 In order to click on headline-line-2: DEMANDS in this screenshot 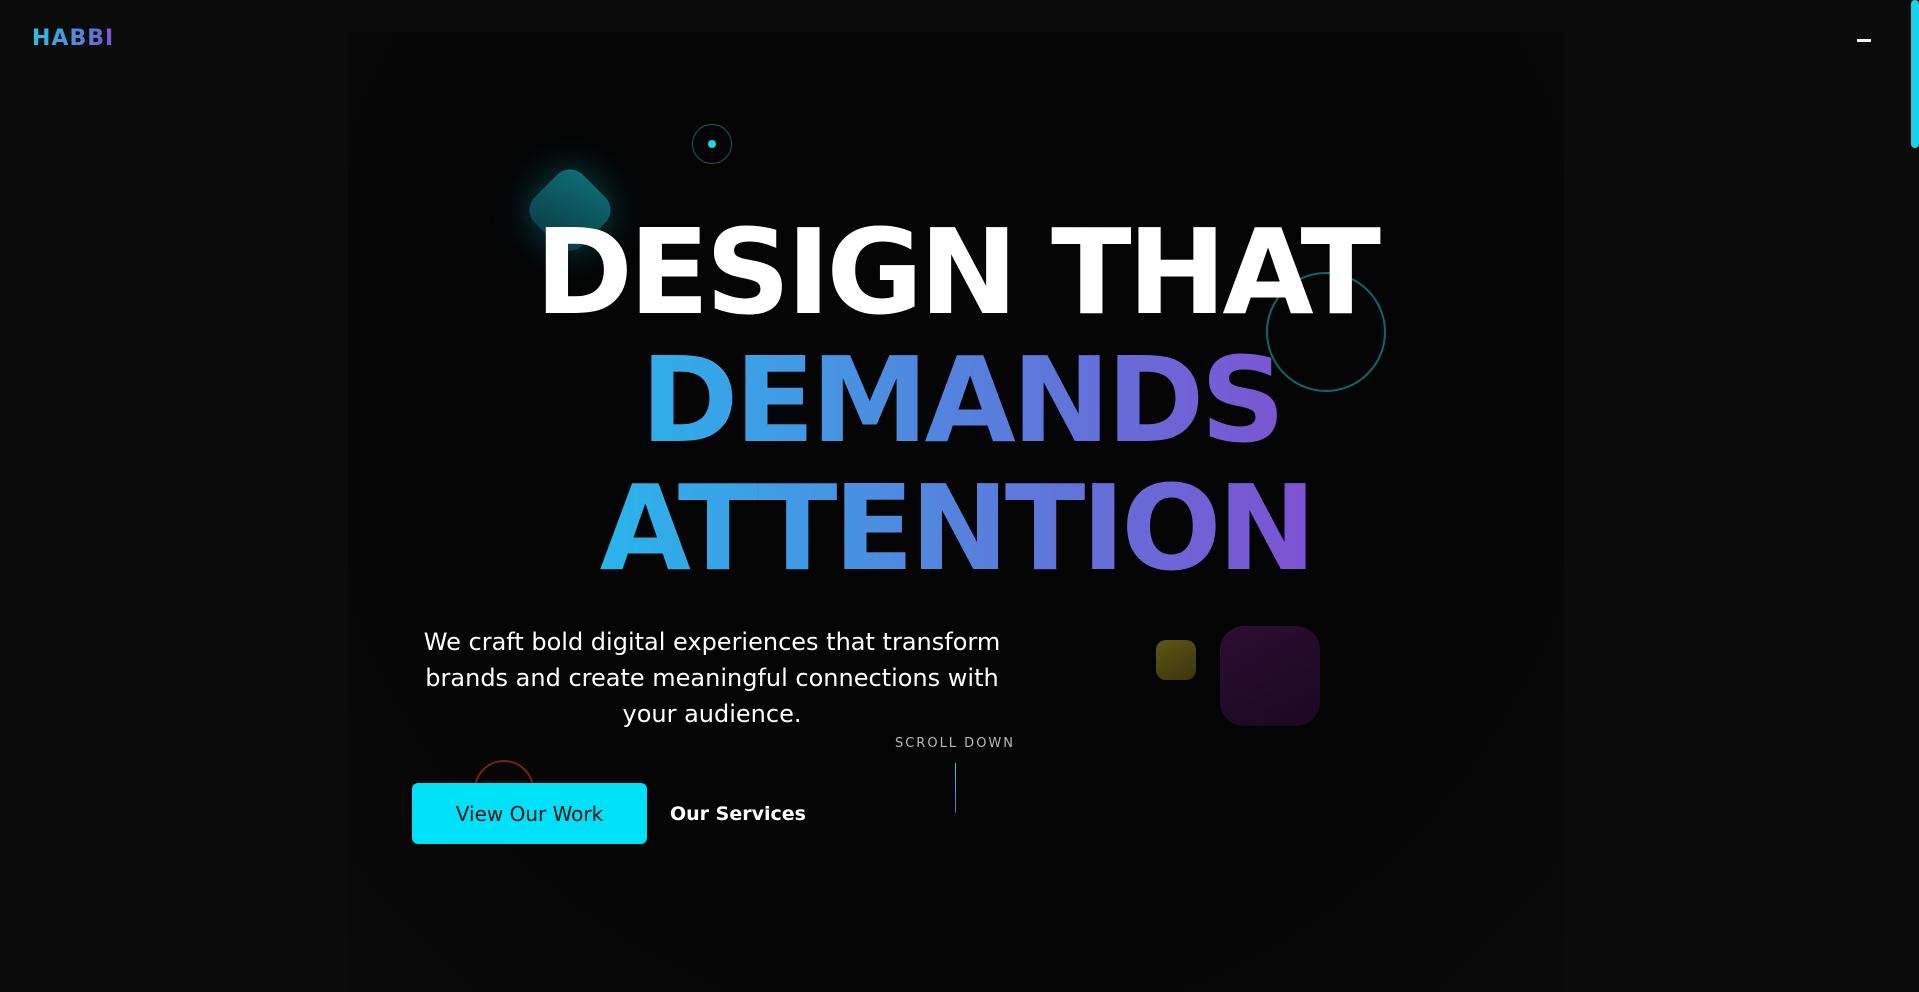, I will do `click(956, 400)`.